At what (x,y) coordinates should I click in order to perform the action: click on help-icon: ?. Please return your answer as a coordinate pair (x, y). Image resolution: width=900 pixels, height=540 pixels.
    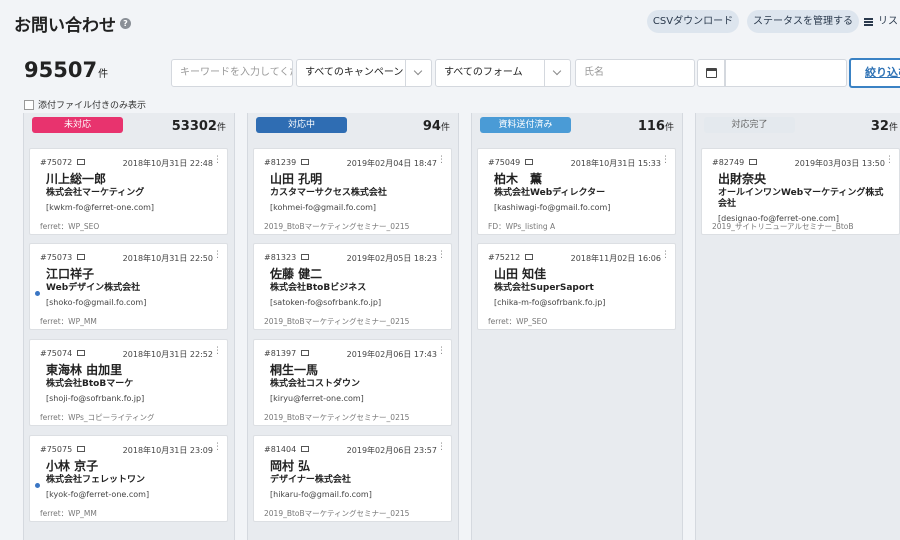
    Looking at the image, I should click on (125, 23).